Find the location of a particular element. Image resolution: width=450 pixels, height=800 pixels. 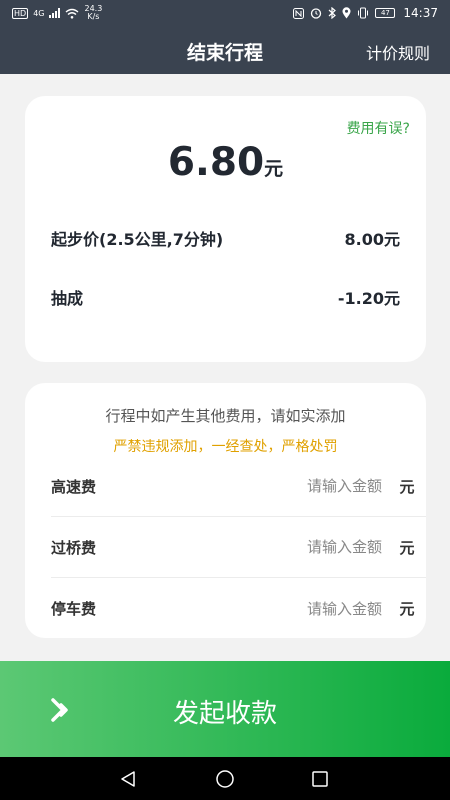

total-fare-unit: 元 is located at coordinates (274, 169).